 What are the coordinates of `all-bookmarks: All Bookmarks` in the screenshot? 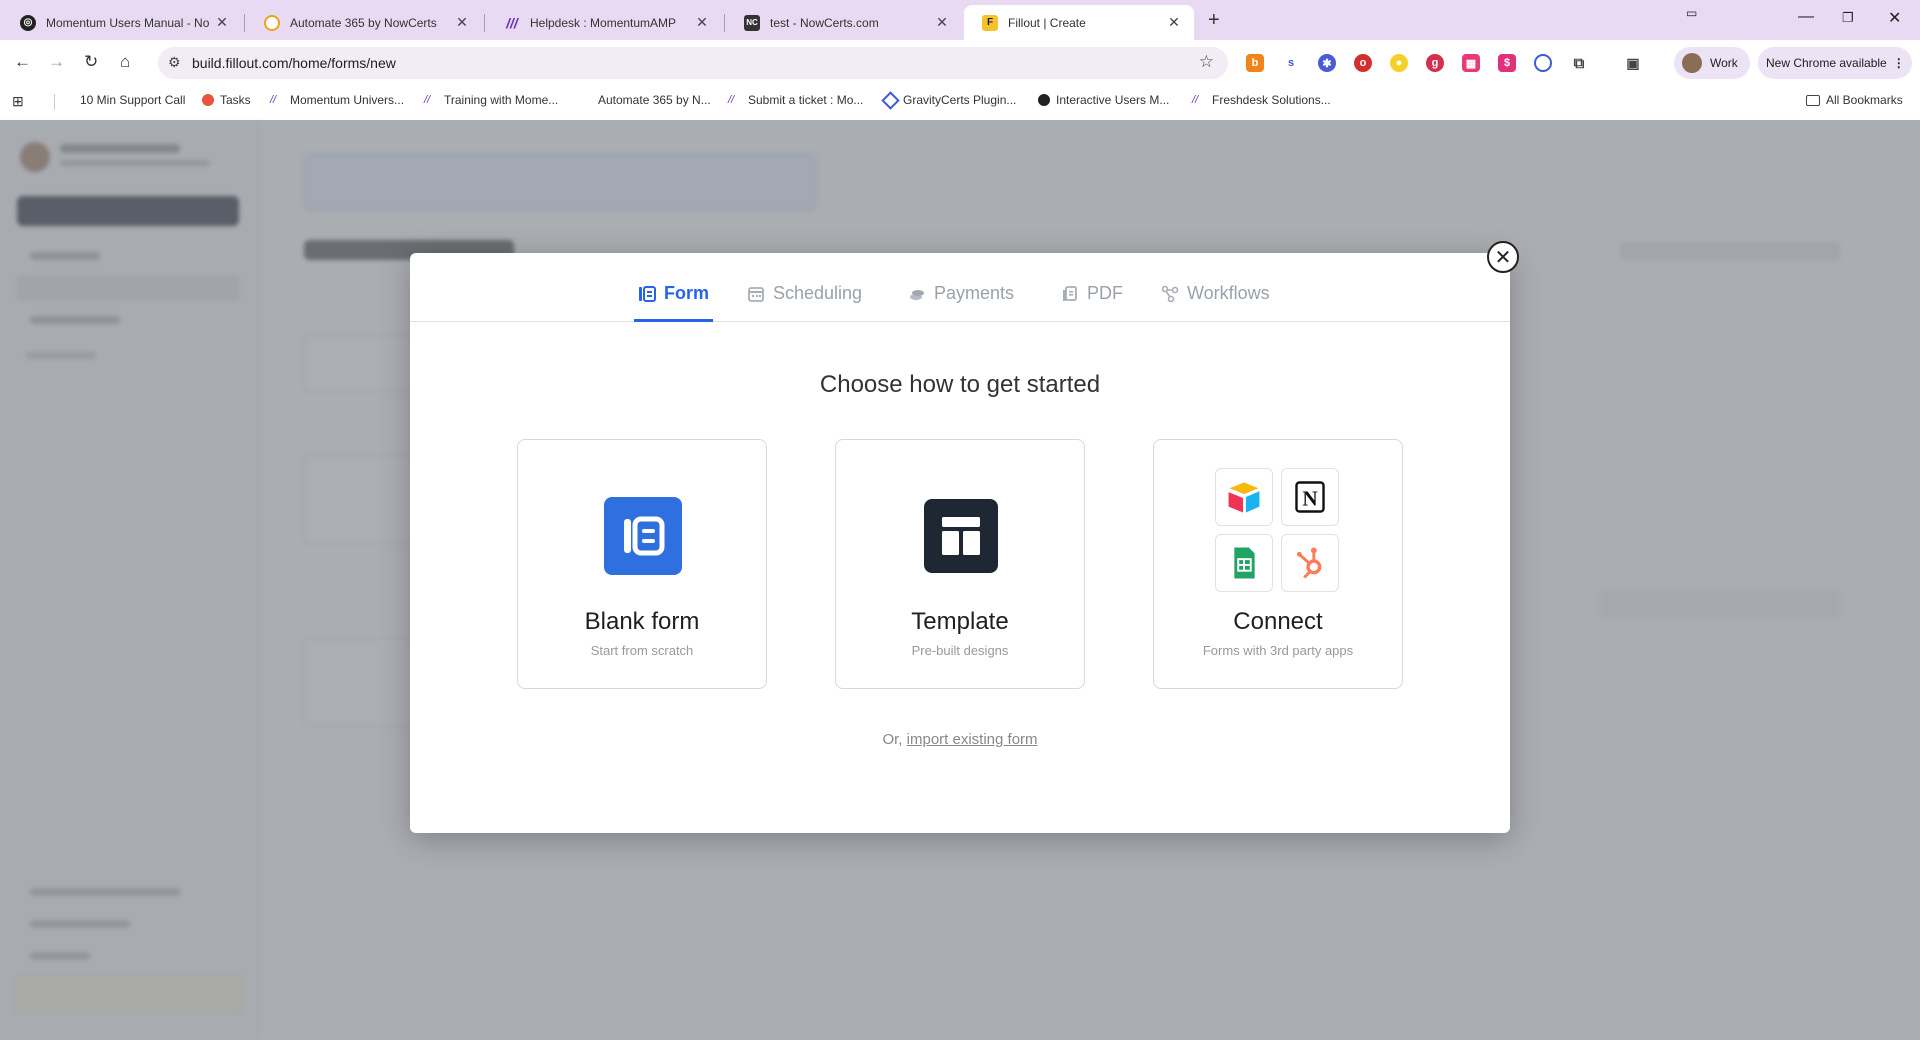 It's located at (1854, 100).